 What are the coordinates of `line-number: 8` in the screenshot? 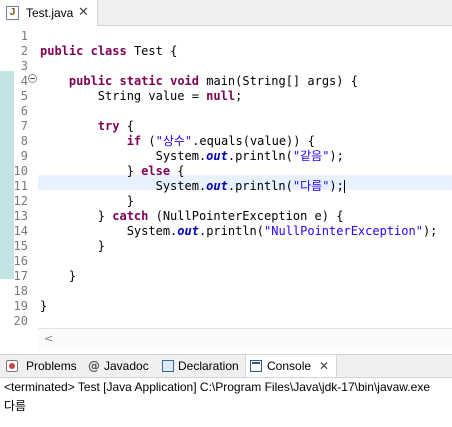 It's located at (24, 141).